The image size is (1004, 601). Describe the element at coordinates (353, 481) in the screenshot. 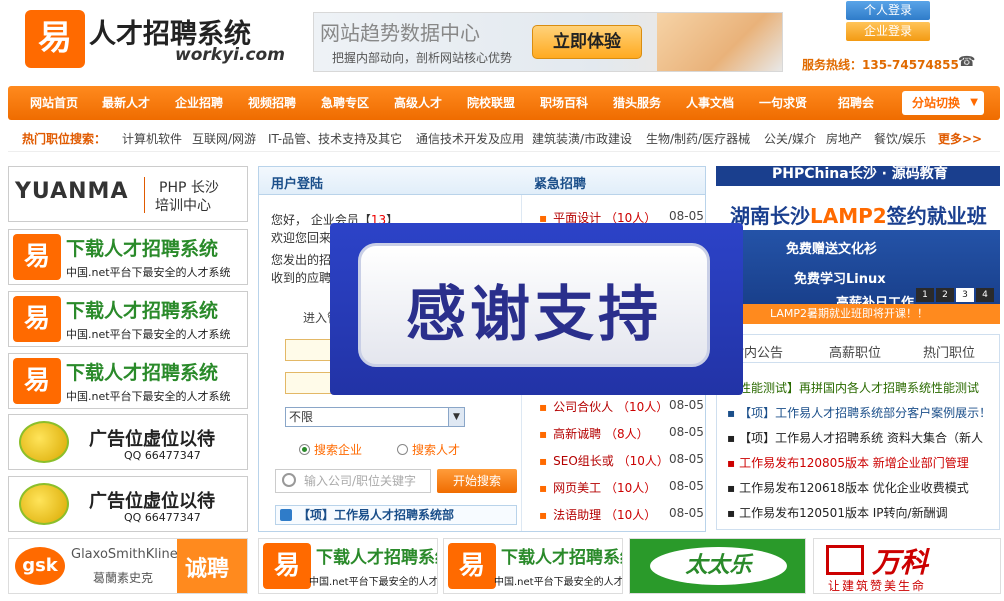

I see `keyword-search-input: 输入公司/职位关键字` at that location.